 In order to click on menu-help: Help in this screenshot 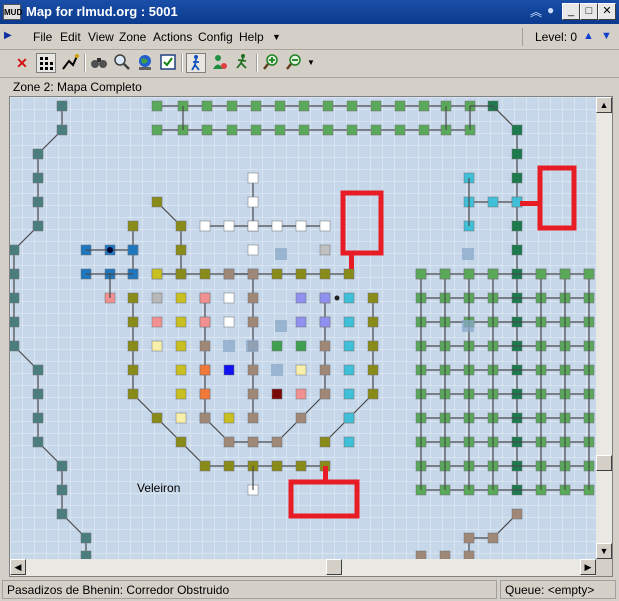, I will do `click(251, 37)`.